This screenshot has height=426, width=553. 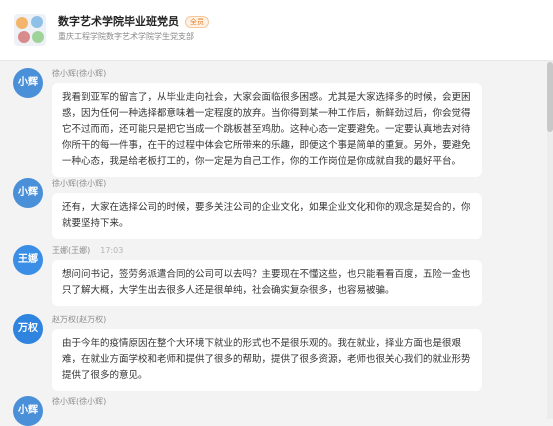 I want to click on sender-name-text: 王娜(王娜), so click(x=71, y=250).